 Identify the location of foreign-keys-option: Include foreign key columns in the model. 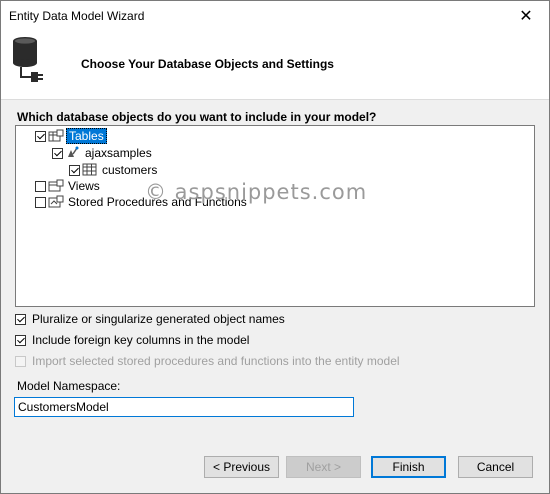
(132, 340).